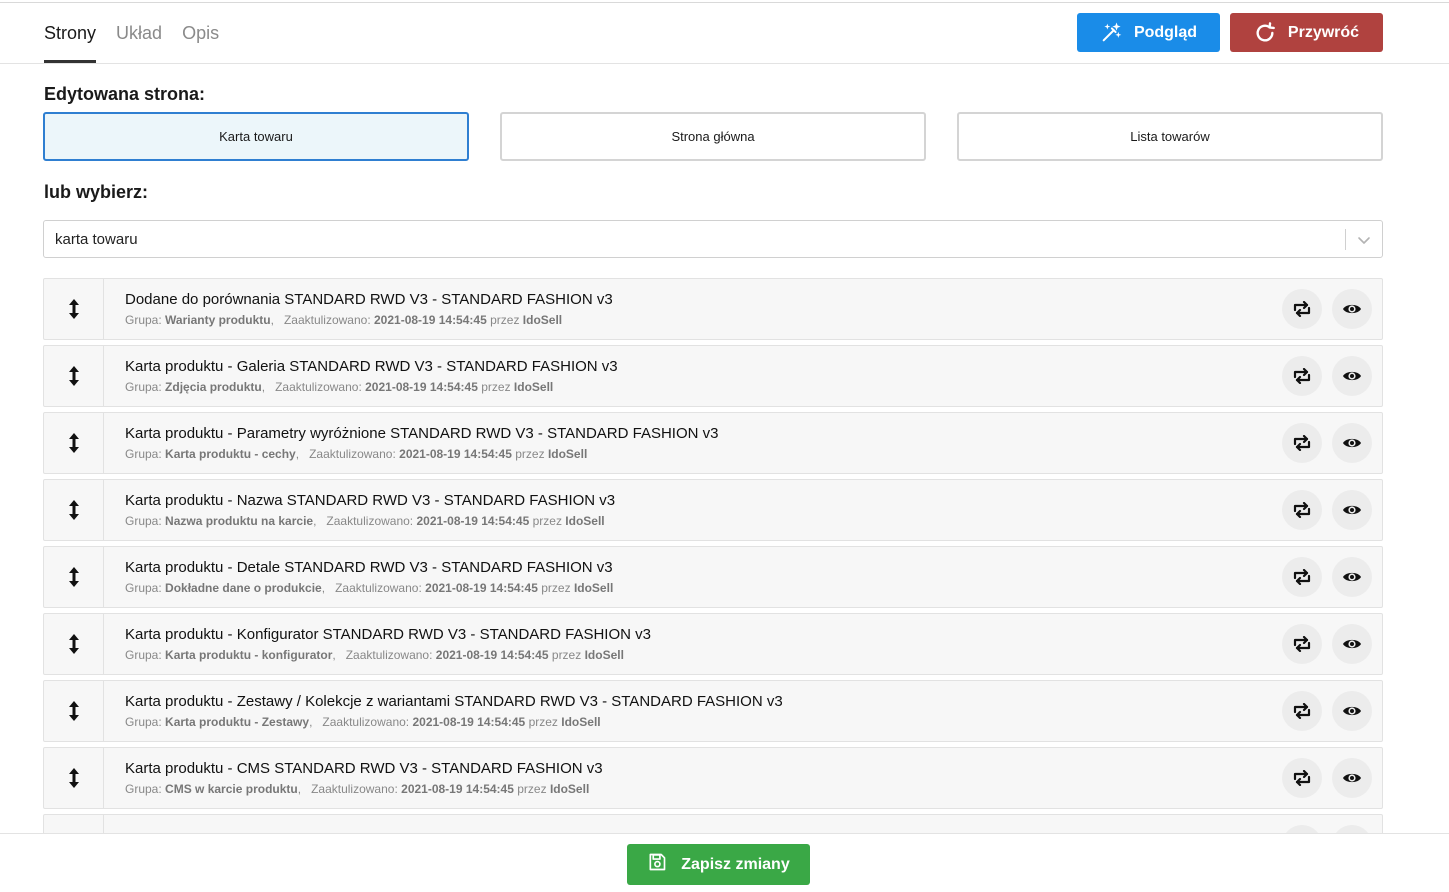 This screenshot has height=892, width=1449. I want to click on preview-button: Podgląd, so click(1148, 32).